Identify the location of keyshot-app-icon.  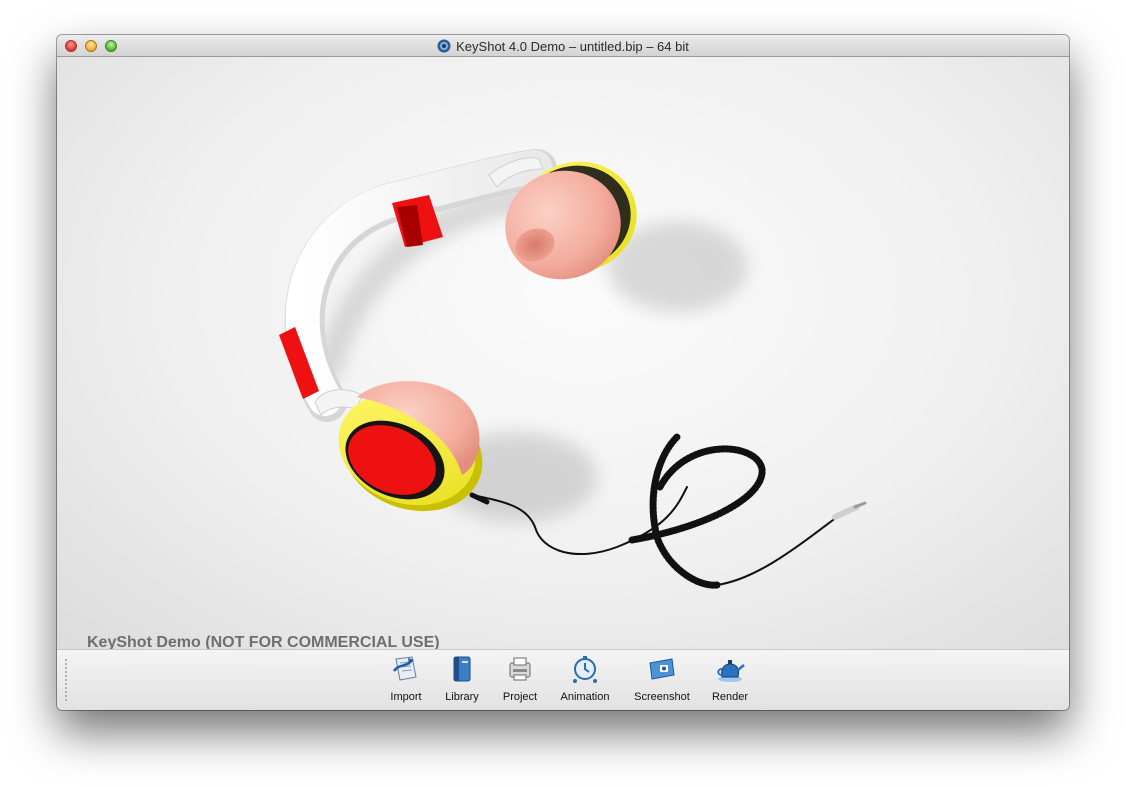
(444, 46).